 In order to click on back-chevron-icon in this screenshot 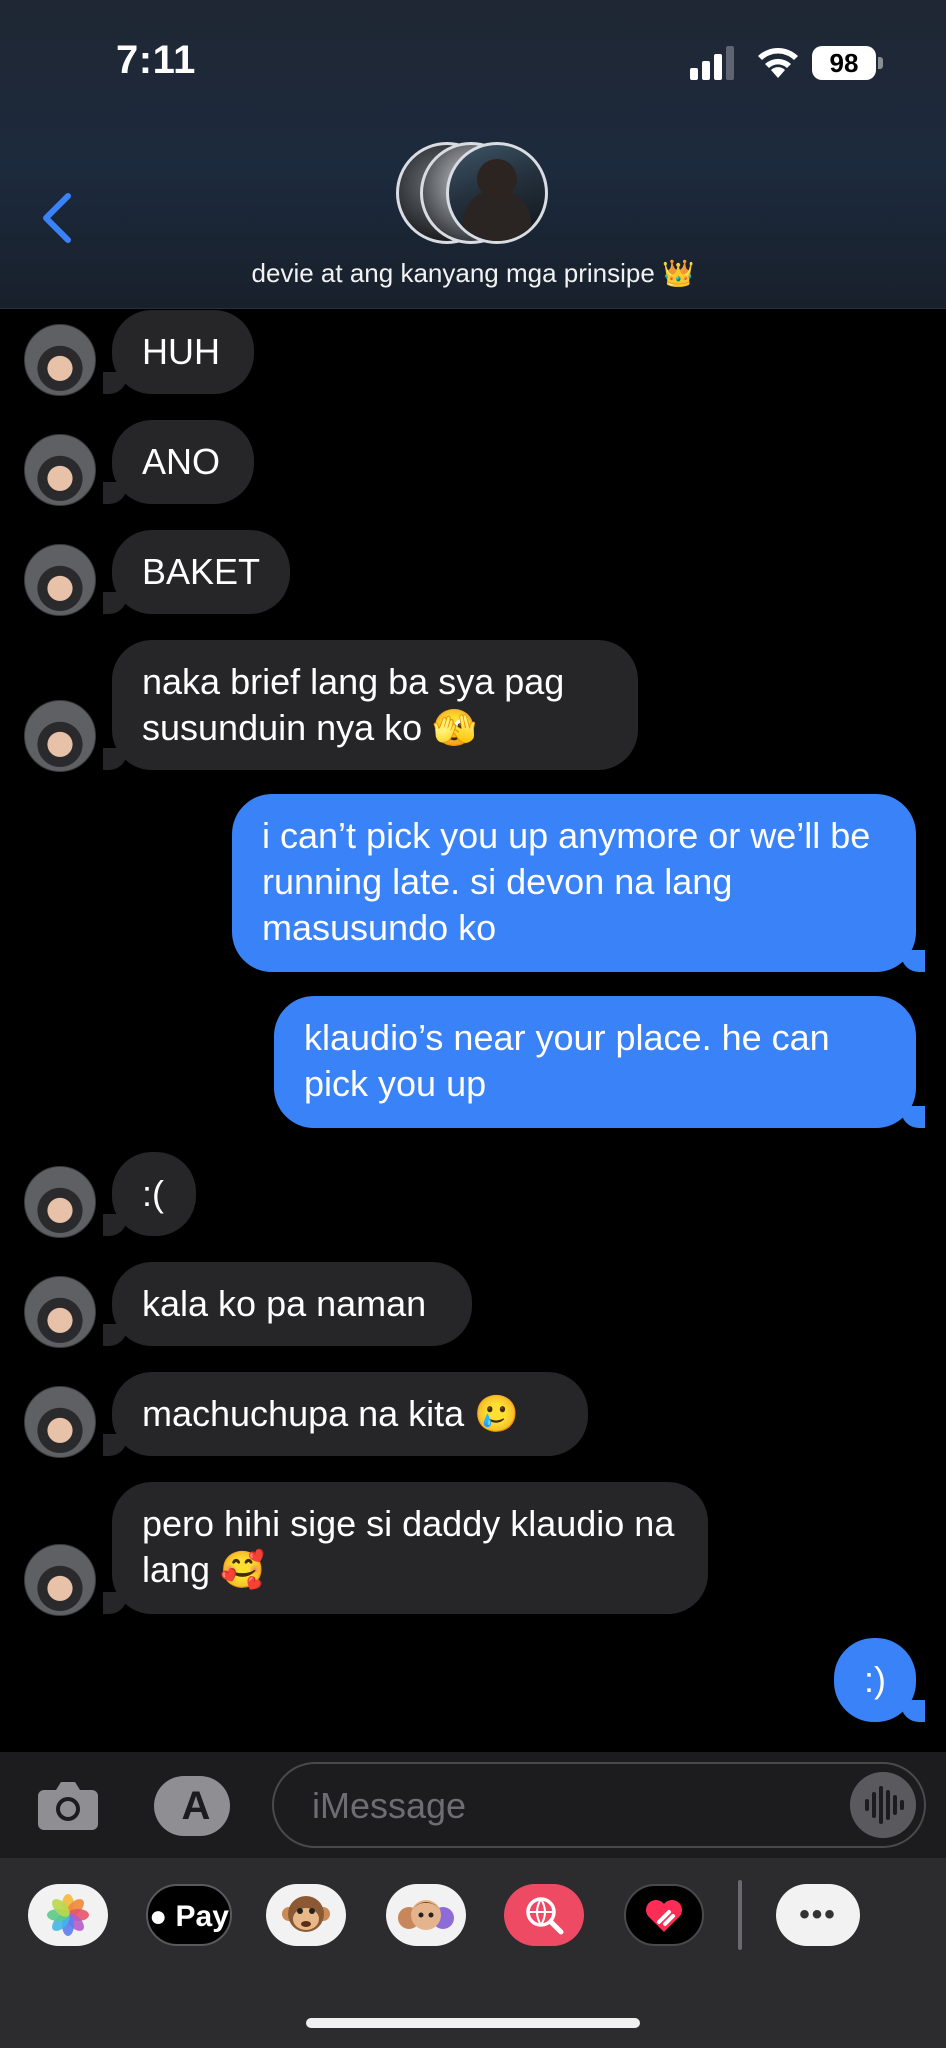, I will do `click(58, 218)`.